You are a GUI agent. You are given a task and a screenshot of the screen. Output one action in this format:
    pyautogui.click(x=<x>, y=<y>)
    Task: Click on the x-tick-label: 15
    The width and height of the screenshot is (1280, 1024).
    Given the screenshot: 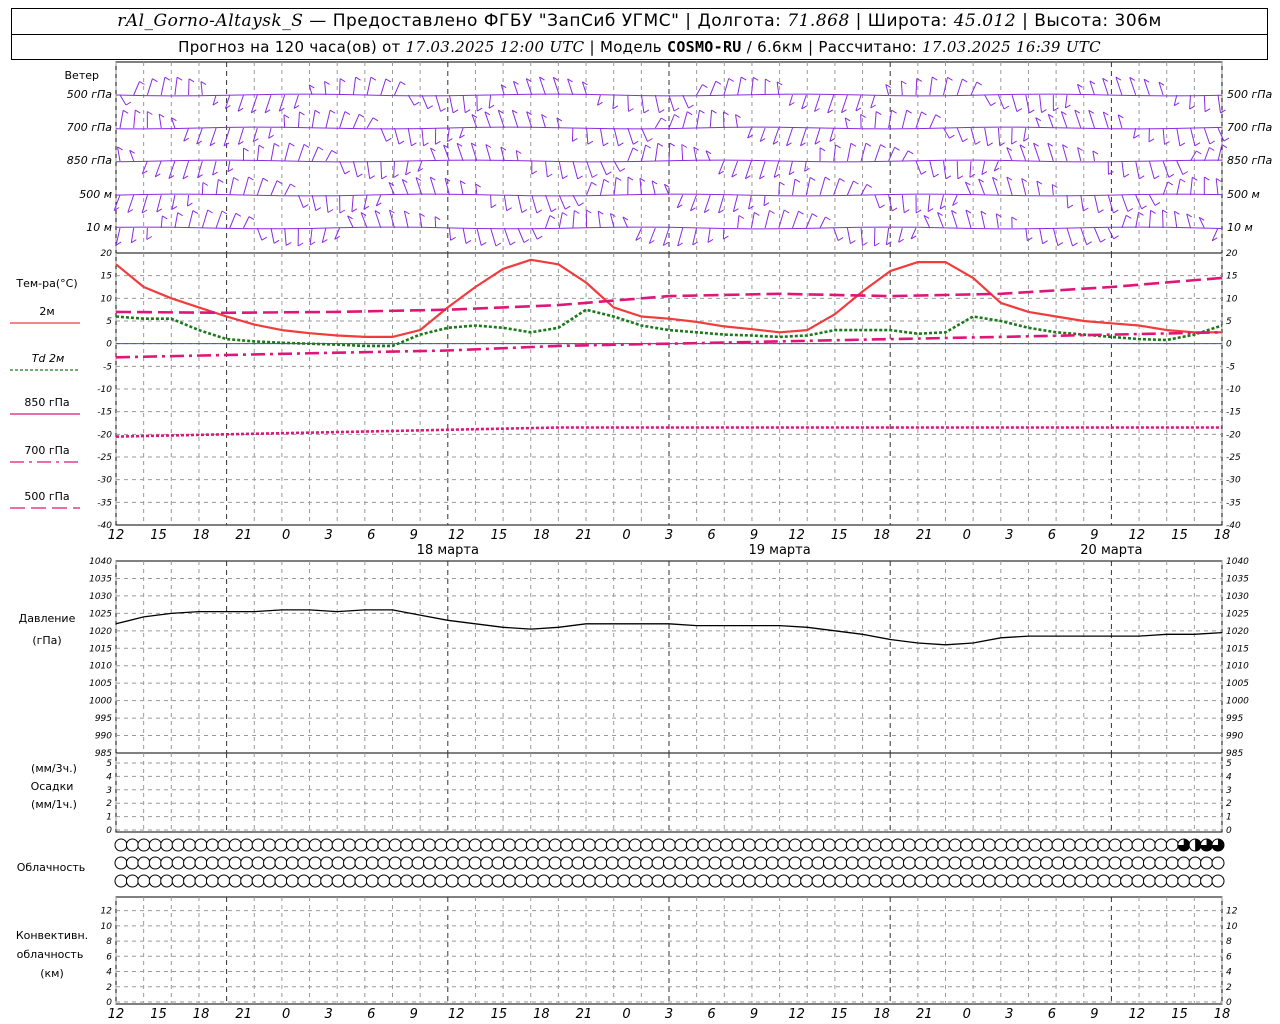 What is the action you would take?
    pyautogui.click(x=499, y=535)
    